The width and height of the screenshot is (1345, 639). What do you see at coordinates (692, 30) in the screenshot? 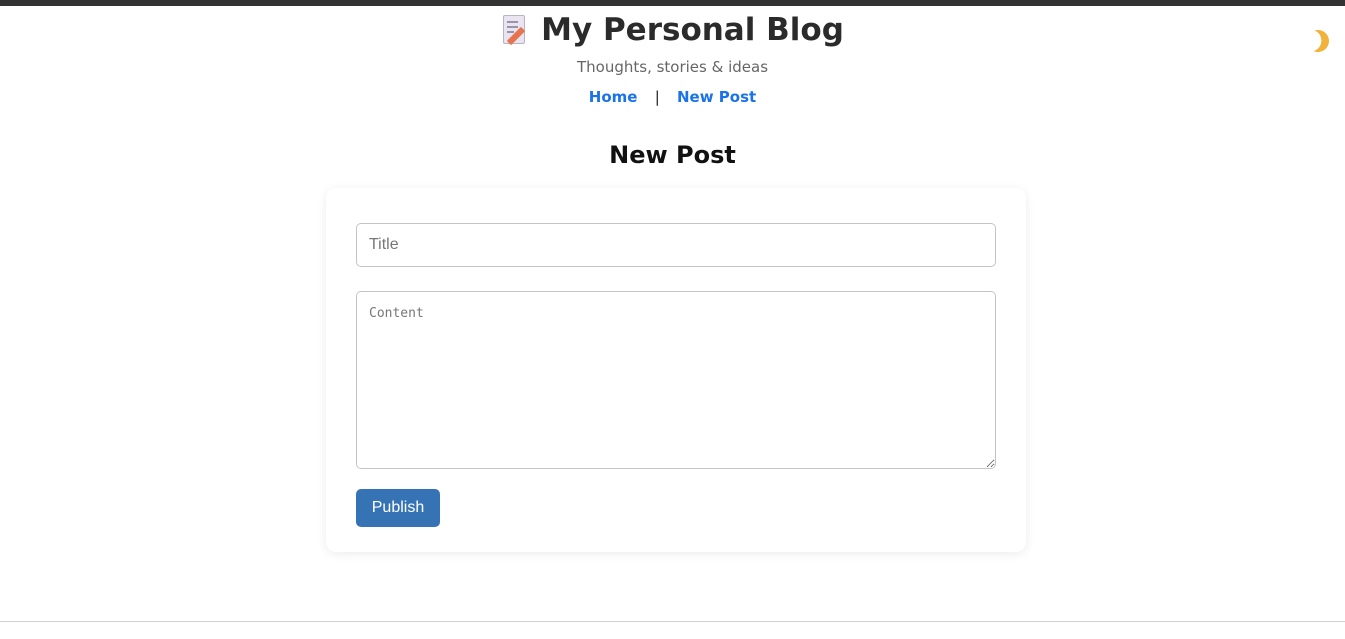
I see `site-title-text: My Personal Blog` at bounding box center [692, 30].